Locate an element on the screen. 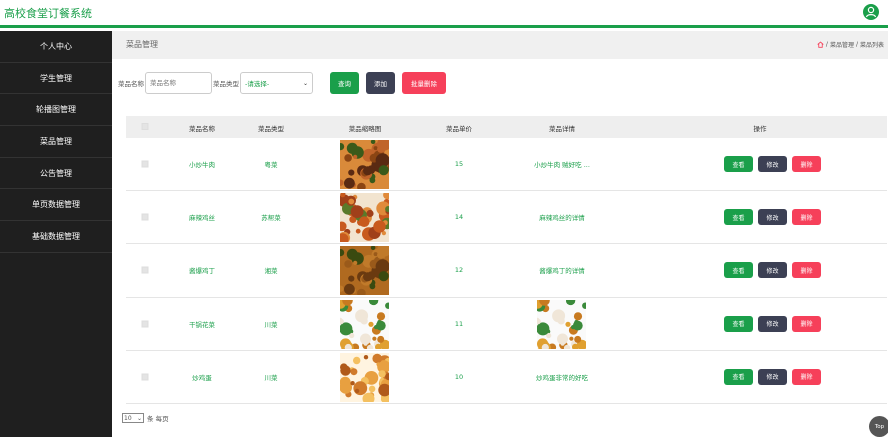 The image size is (888, 437). dish-detail-cell: 酱爆鸡丁的详情 is located at coordinates (562, 271).